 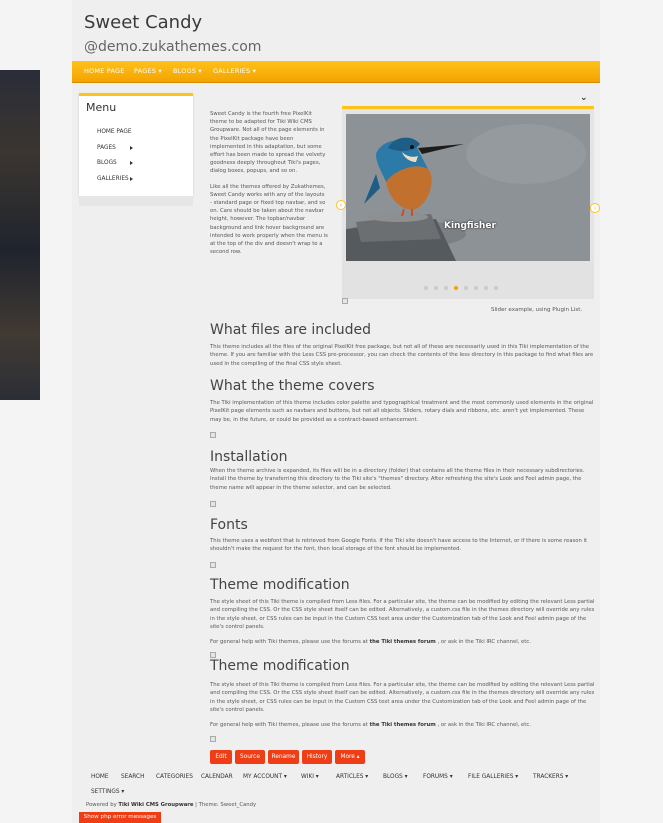 I want to click on history-button: History, so click(x=317, y=757).